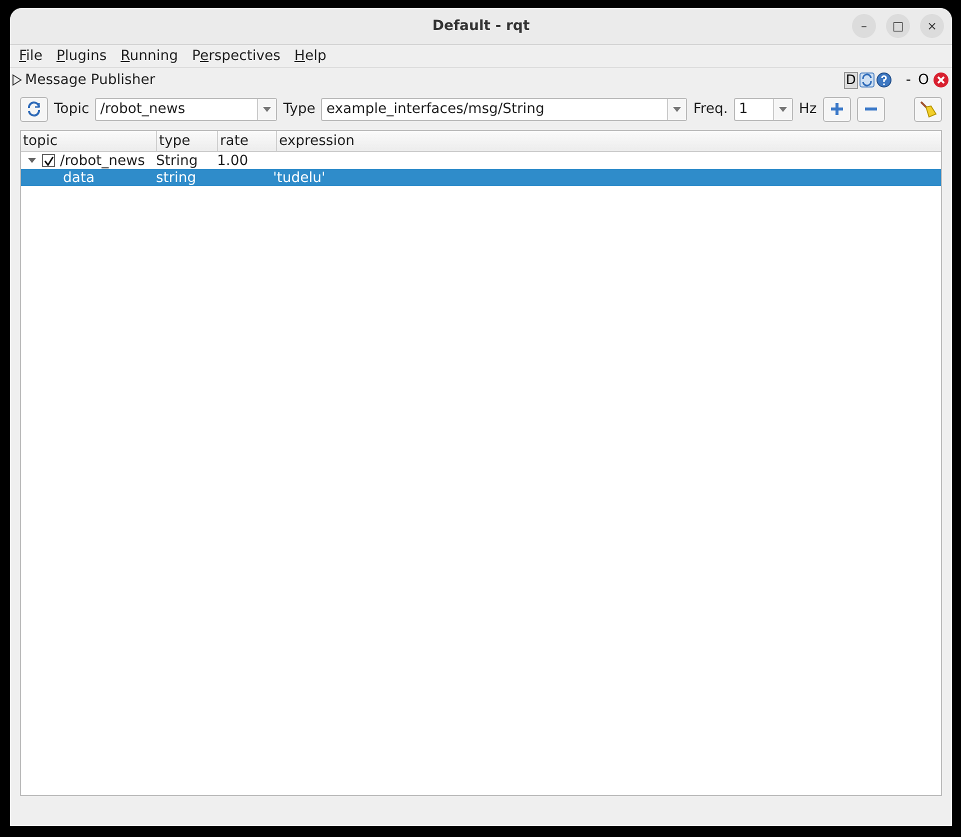 The width and height of the screenshot is (961, 837). What do you see at coordinates (310, 56) in the screenshot?
I see `menu-item: Help` at bounding box center [310, 56].